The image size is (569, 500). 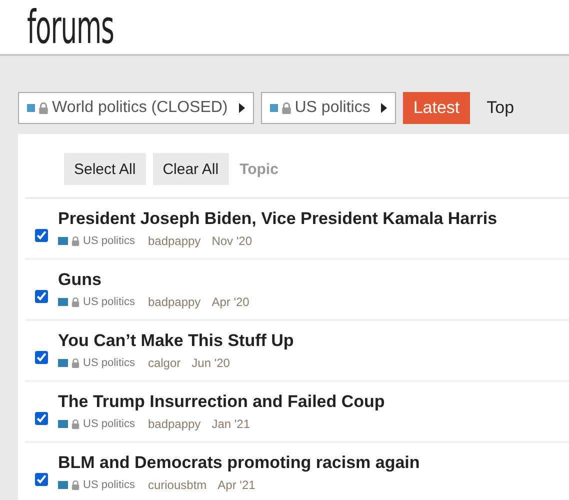 What do you see at coordinates (278, 219) in the screenshot?
I see `topic-title: President Joseph Biden, Vice President Kamala Harris` at bounding box center [278, 219].